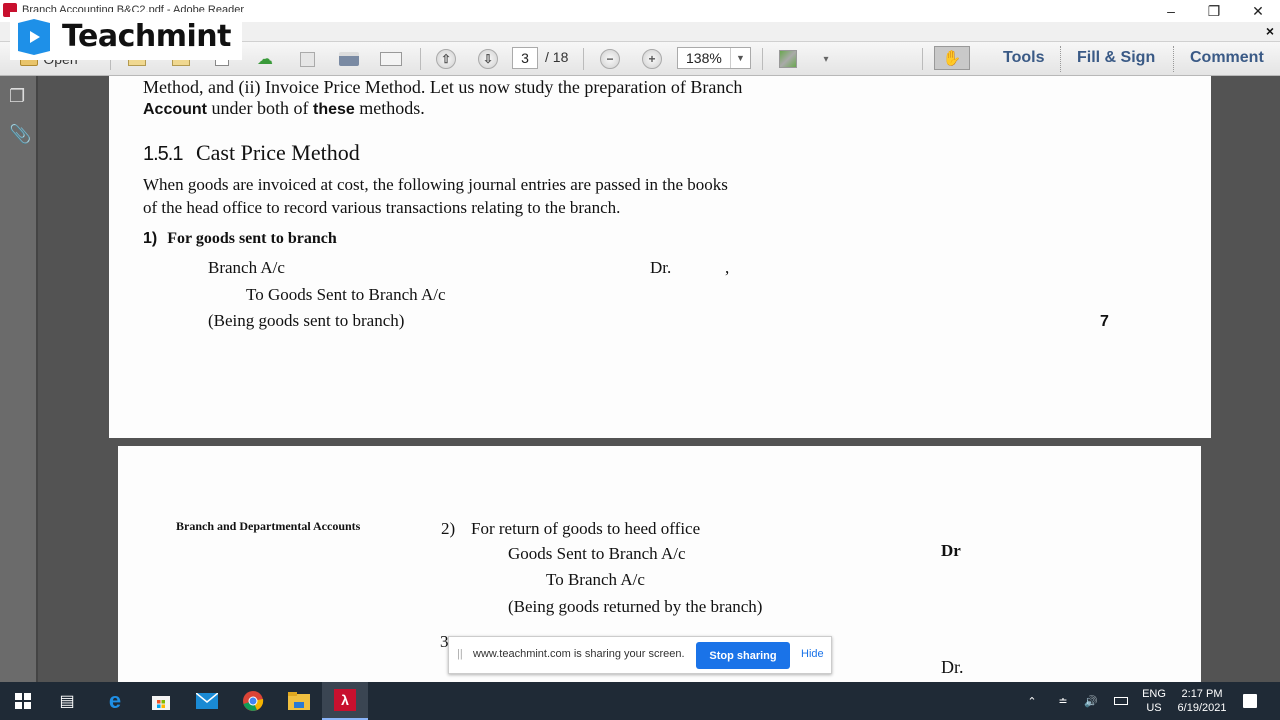 The width and height of the screenshot is (1280, 720). I want to click on comma-mark: ,, so click(727, 267).